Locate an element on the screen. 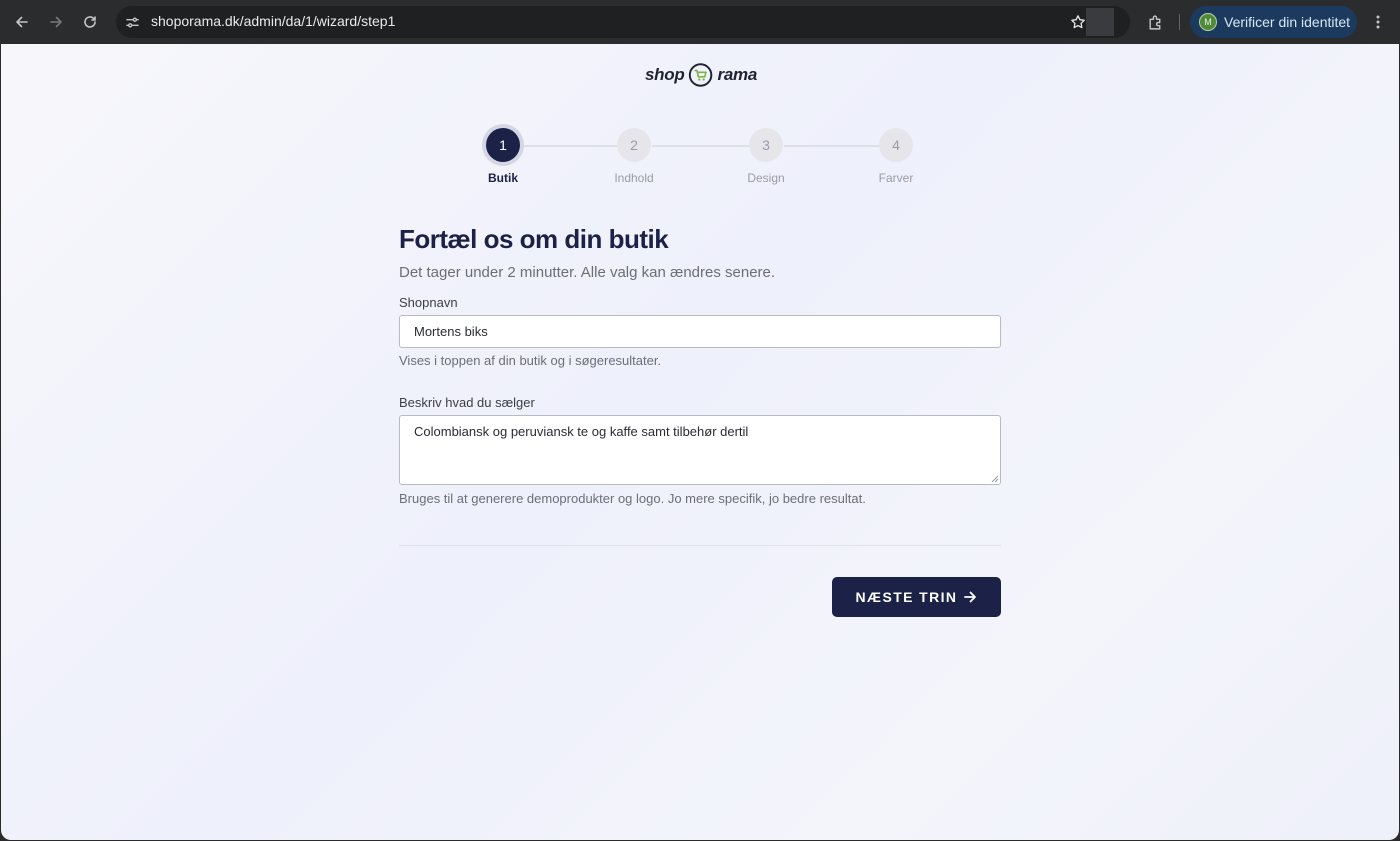  address-url: shoporama.dk/admin/da/1/wizard/step1 is located at coordinates (273, 21).